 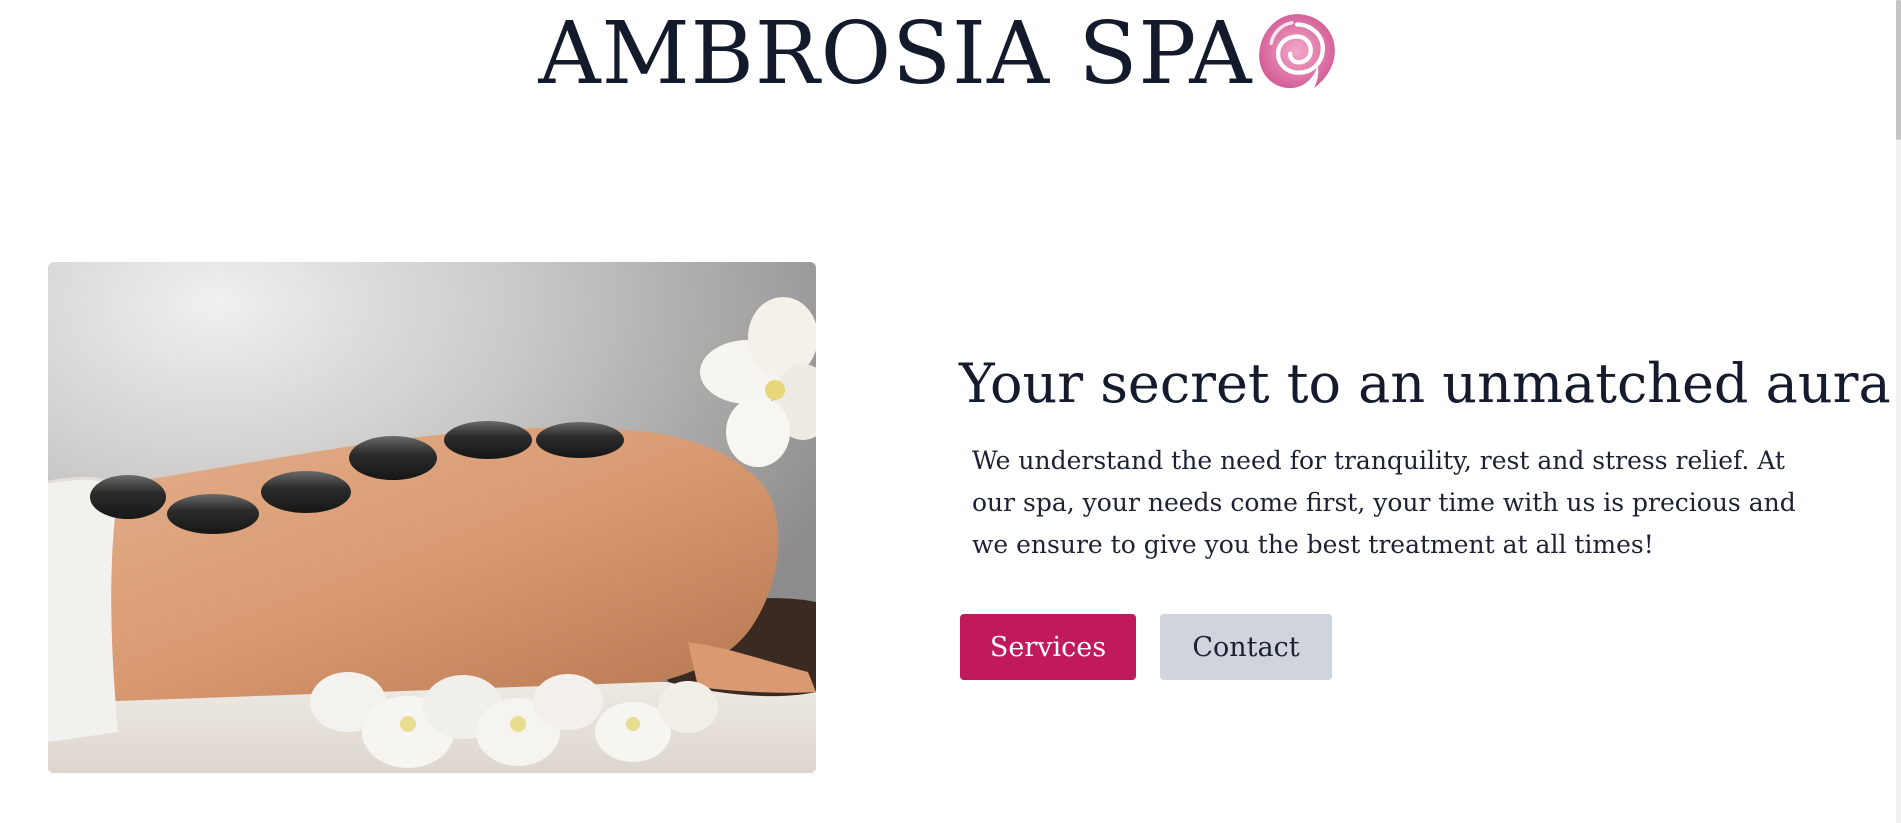 What do you see at coordinates (1297, 51) in the screenshot?
I see `rose-swirl-icon` at bounding box center [1297, 51].